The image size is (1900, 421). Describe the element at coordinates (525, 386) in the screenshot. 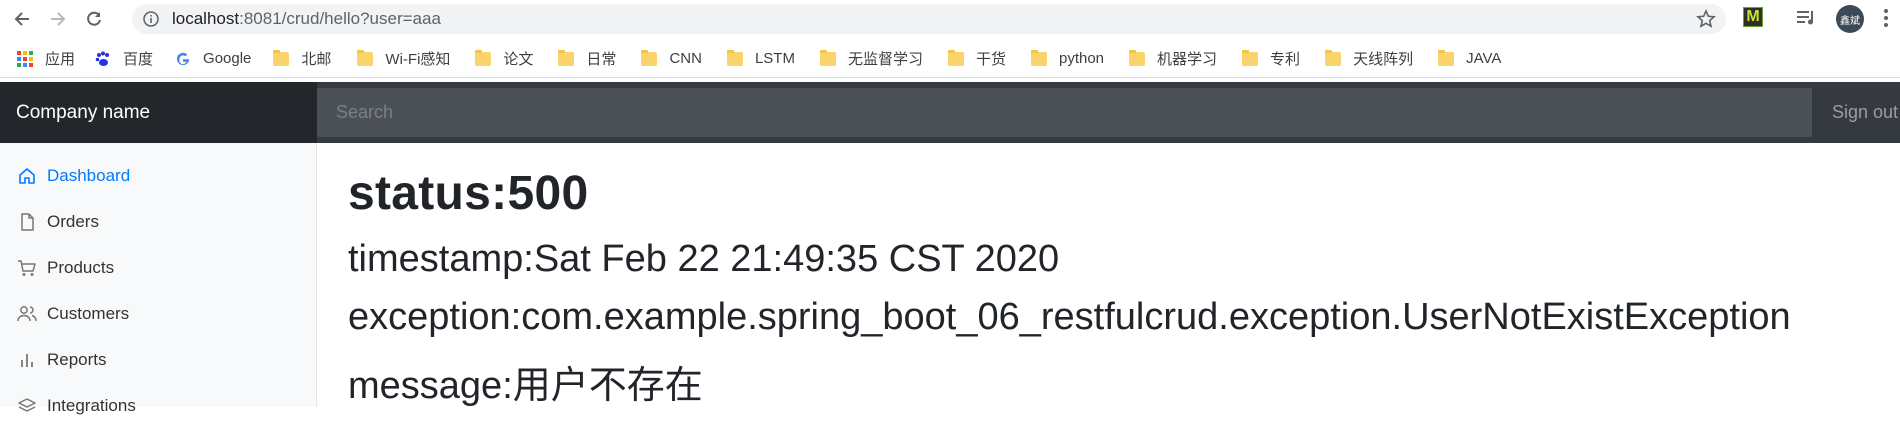

I see `error-message: message:用户不存在` at that location.